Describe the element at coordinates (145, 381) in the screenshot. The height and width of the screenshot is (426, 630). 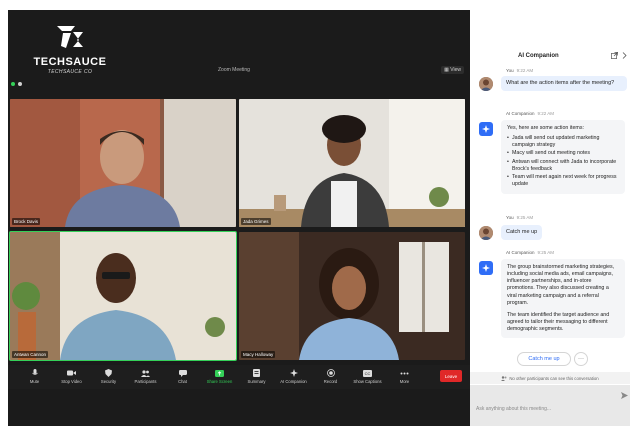
I see `toolbar-label: Participants` at that location.